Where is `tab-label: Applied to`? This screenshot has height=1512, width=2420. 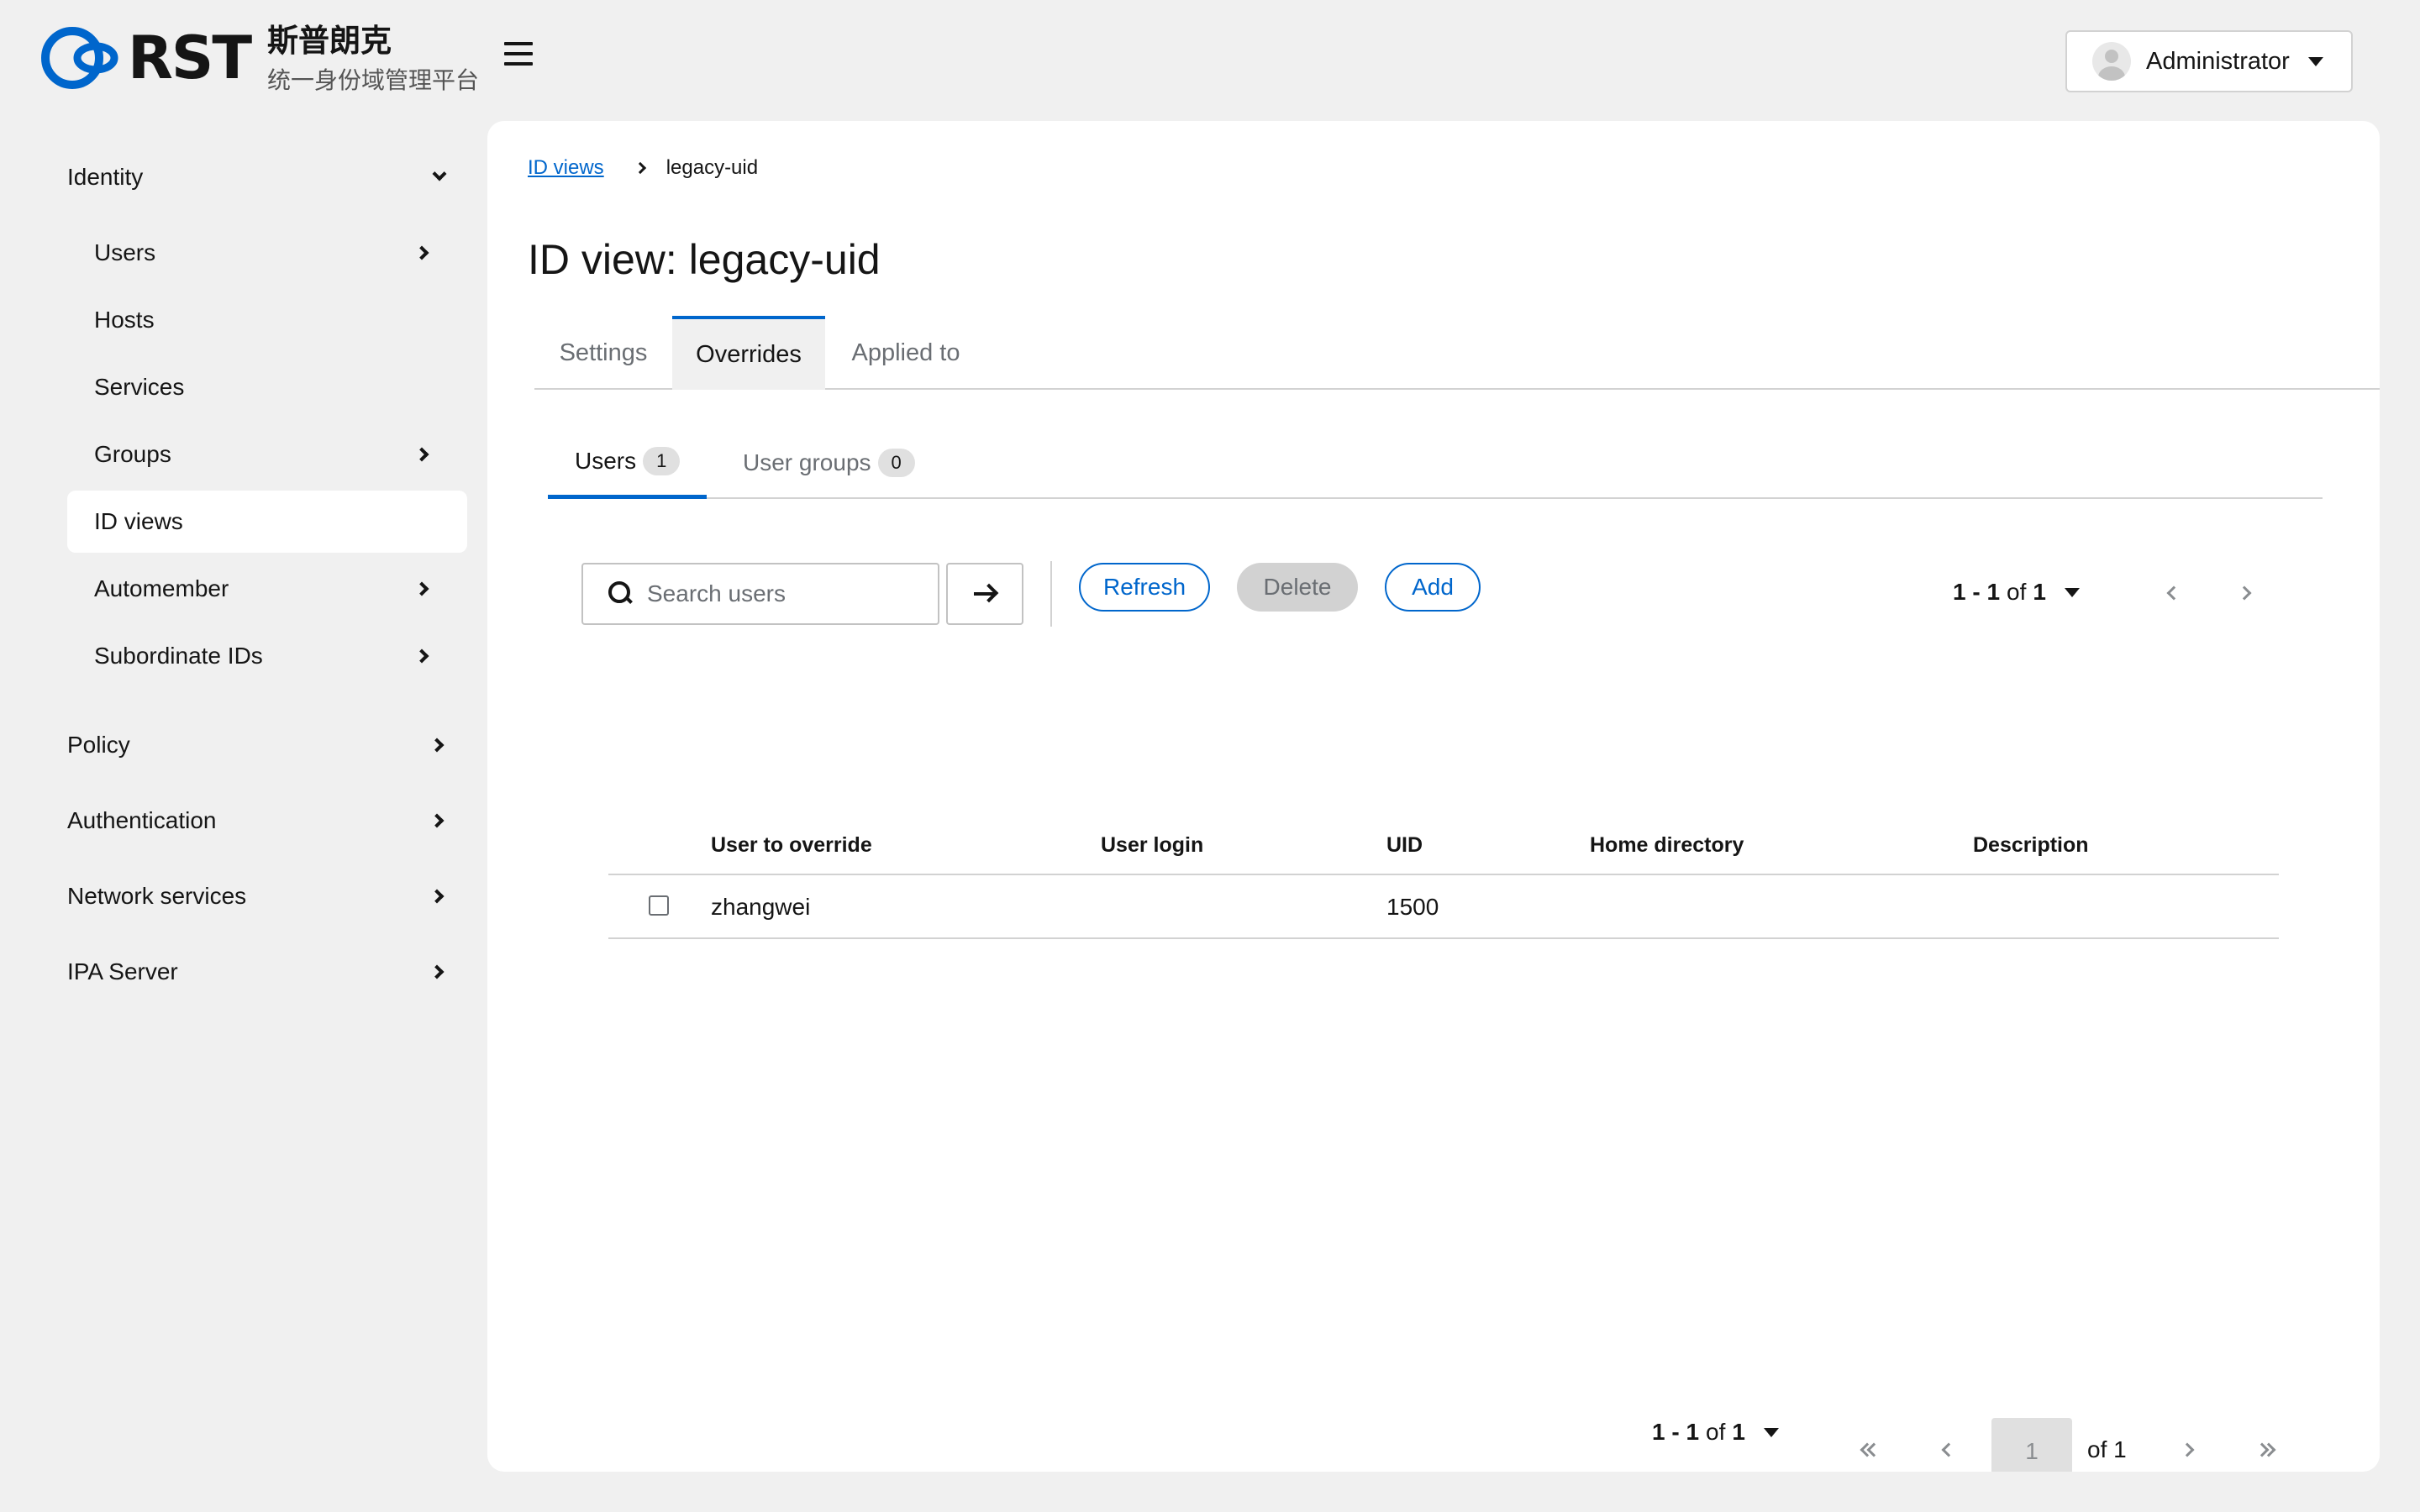 tab-label: Applied to is located at coordinates (905, 352).